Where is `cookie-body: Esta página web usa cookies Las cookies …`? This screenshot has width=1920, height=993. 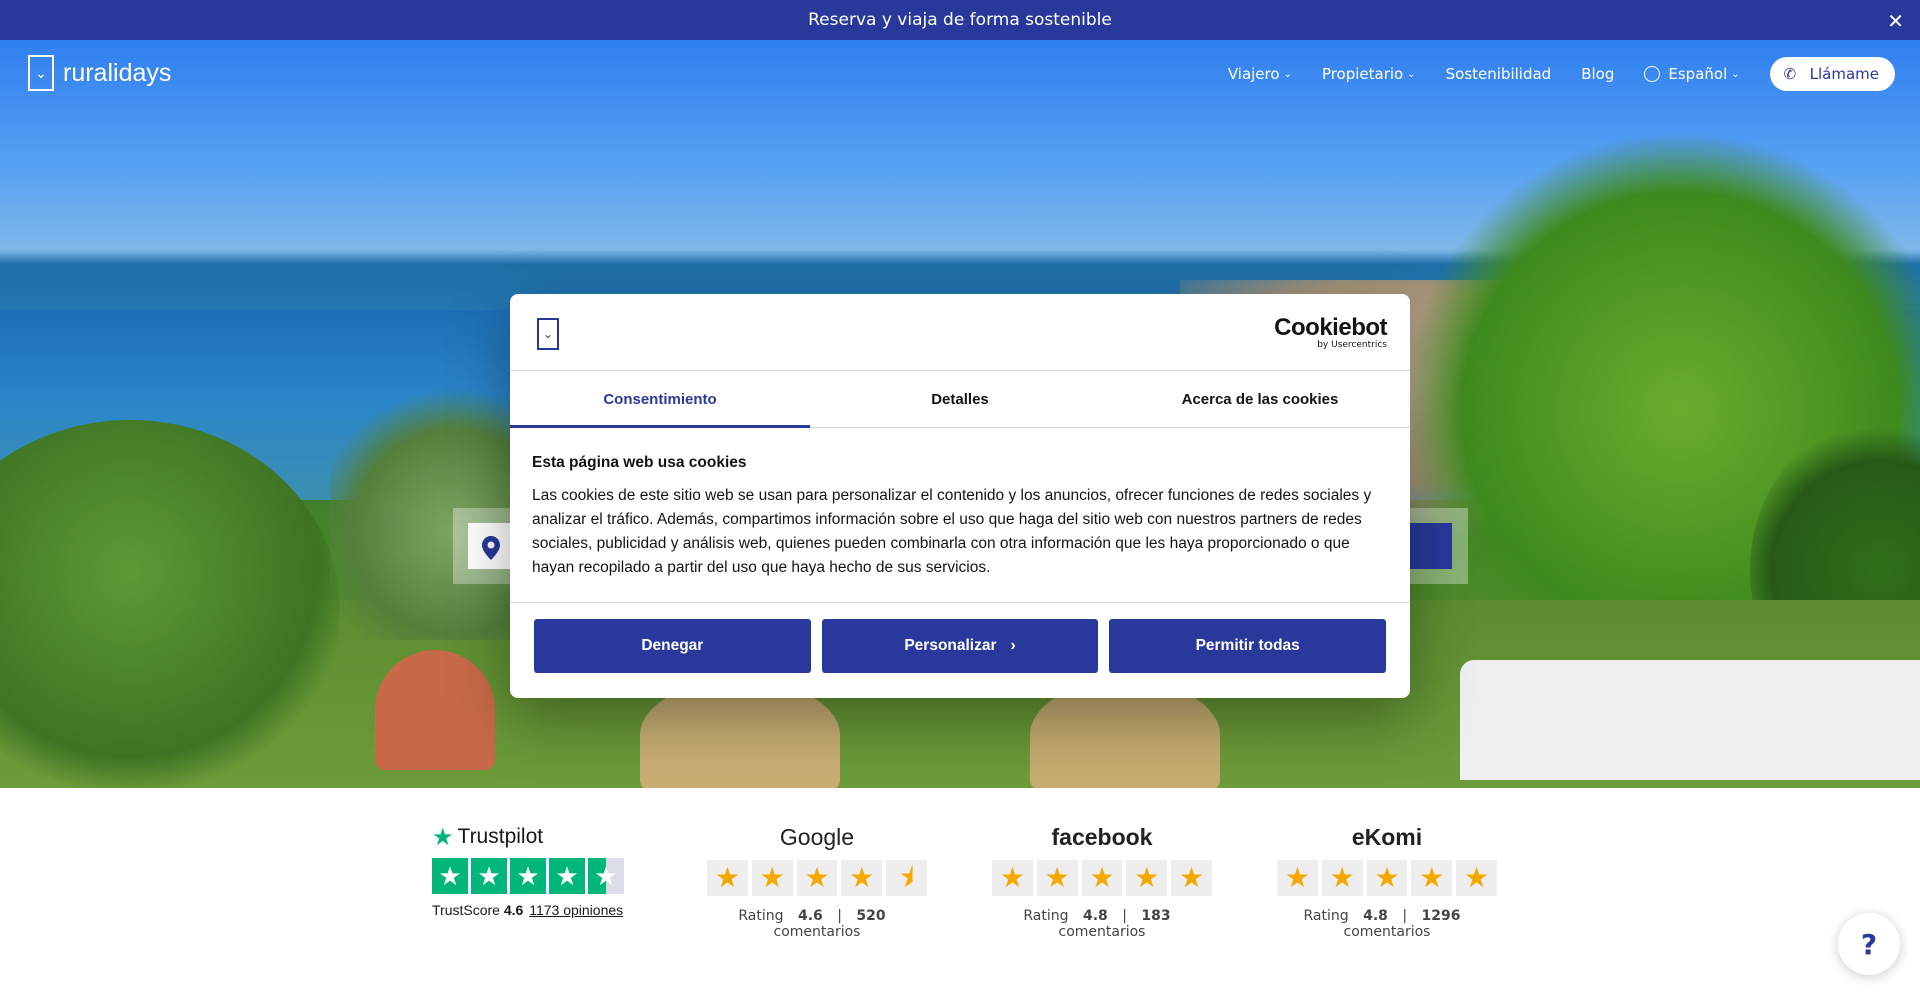 cookie-body: Esta página web usa cookies Las cookies … is located at coordinates (962, 517).